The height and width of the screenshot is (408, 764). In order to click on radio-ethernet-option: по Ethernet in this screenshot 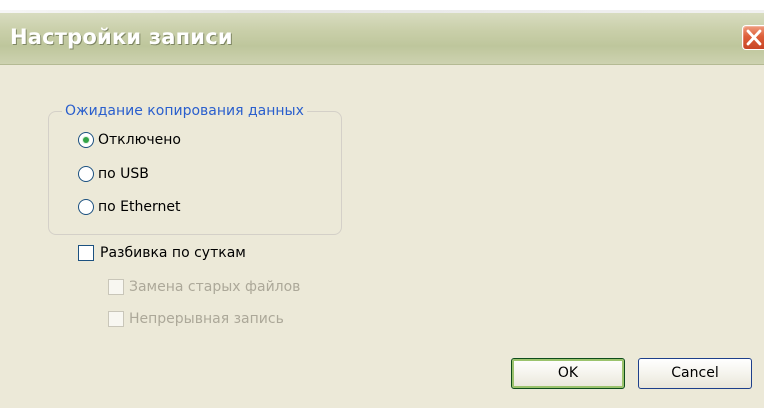, I will do `click(129, 207)`.